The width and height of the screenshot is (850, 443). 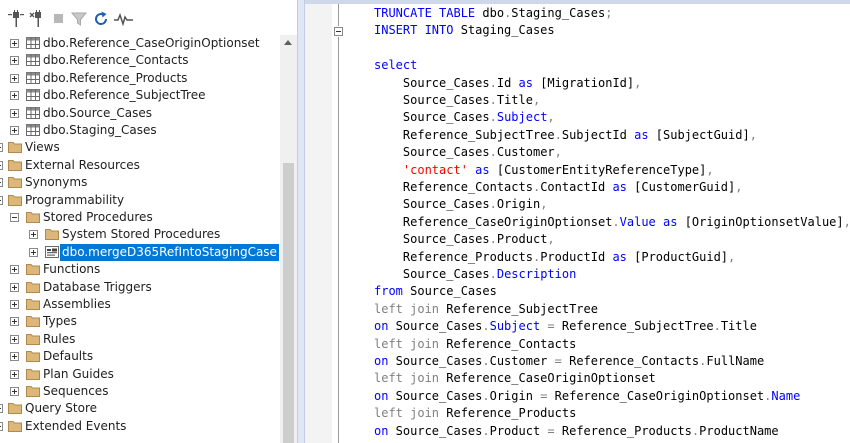 What do you see at coordinates (97, 113) in the screenshot?
I see `tree-node-label: dbo.Source_Cases` at bounding box center [97, 113].